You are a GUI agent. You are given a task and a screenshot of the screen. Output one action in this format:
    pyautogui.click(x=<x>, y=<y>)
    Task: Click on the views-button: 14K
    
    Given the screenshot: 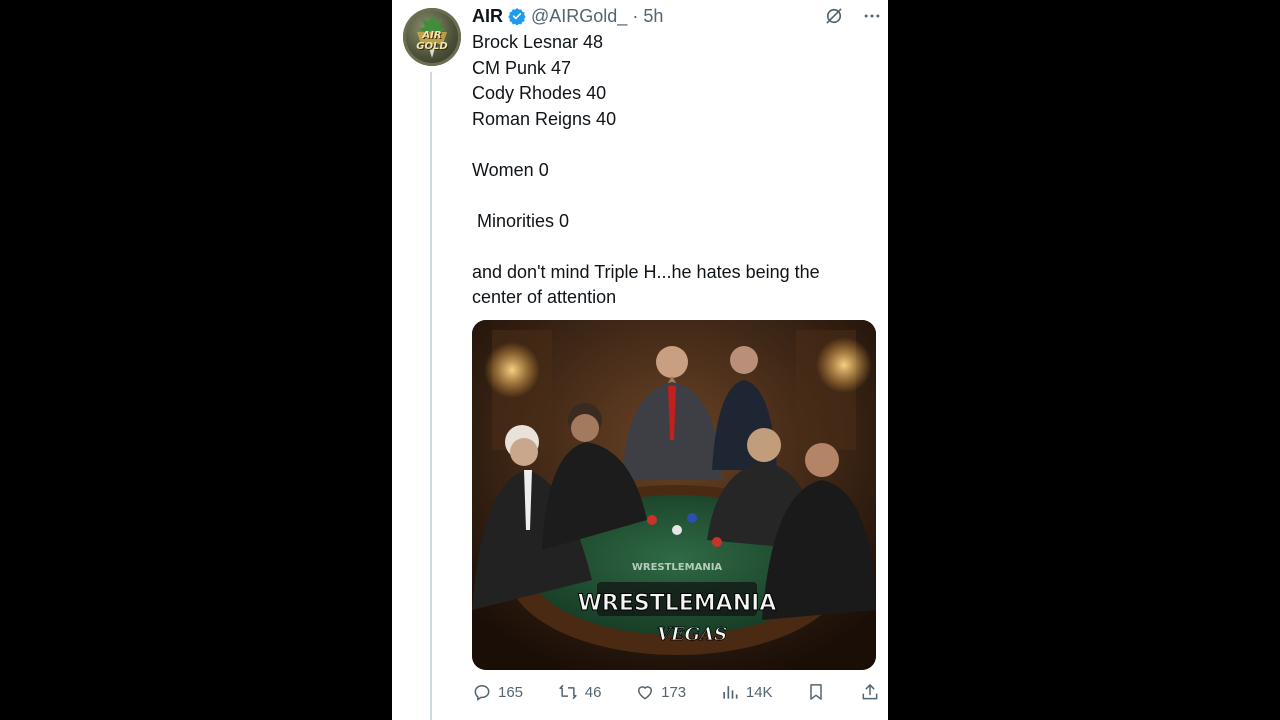 What is the action you would take?
    pyautogui.click(x=746, y=692)
    